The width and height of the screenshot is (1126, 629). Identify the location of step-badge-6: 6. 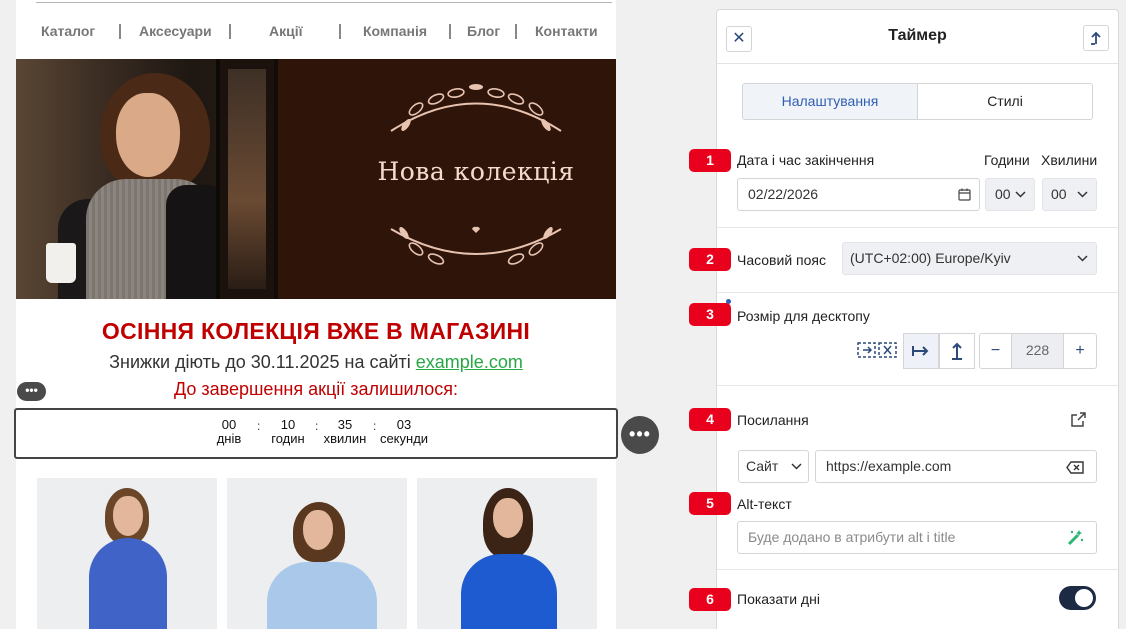
(710, 599).